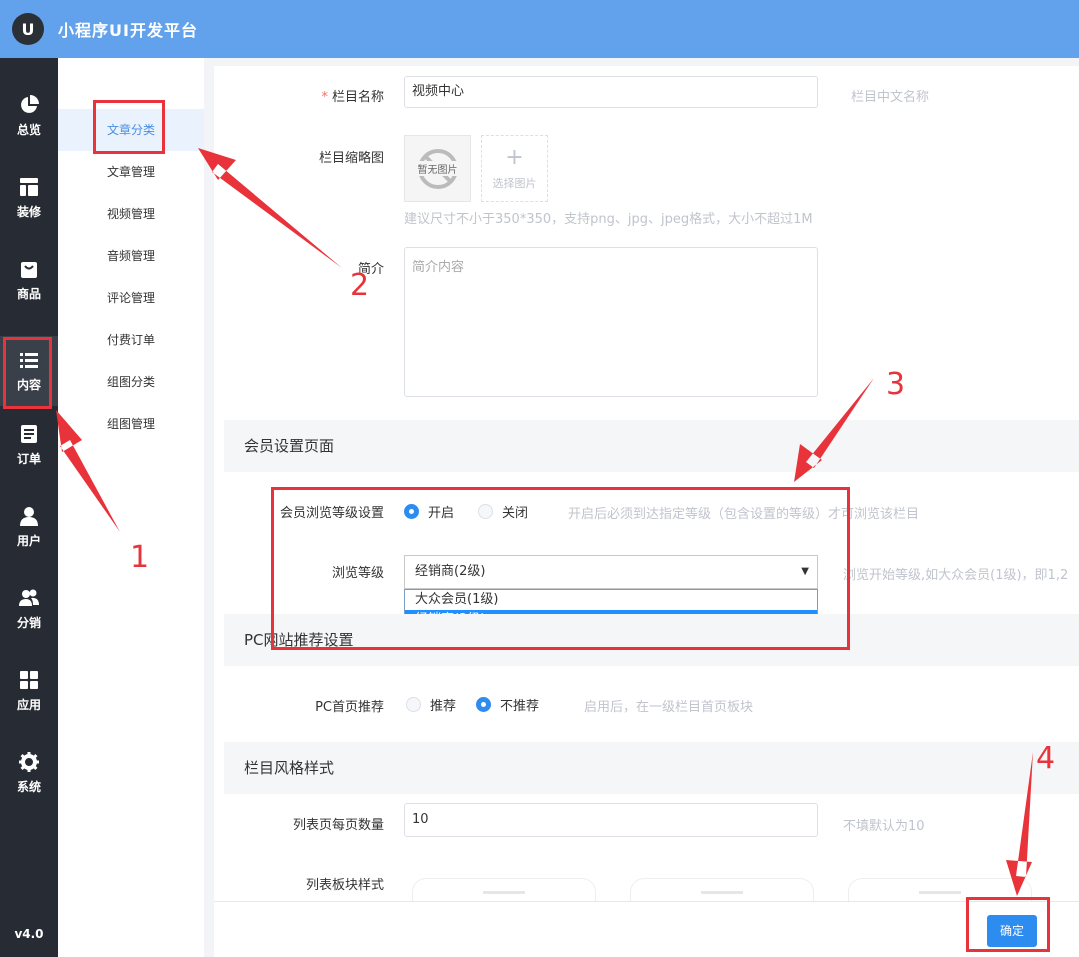  Describe the element at coordinates (29, 761) in the screenshot. I see `gear-icon` at that location.